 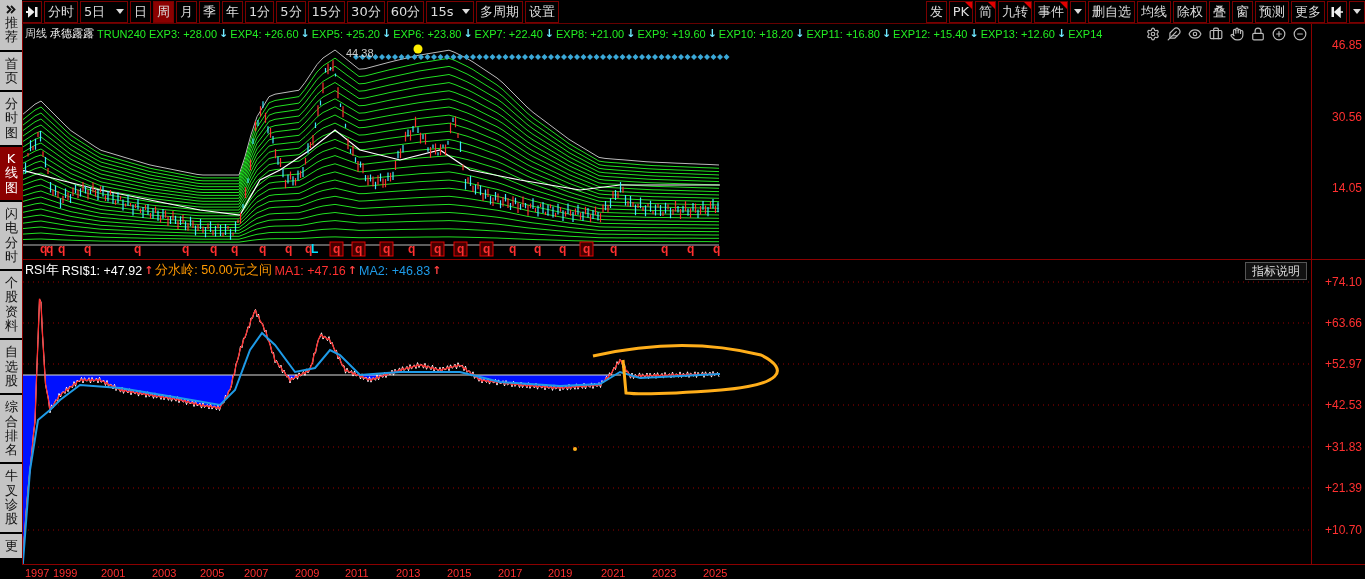 What do you see at coordinates (542, 11) in the screenshot?
I see `period-button: 设置` at bounding box center [542, 11].